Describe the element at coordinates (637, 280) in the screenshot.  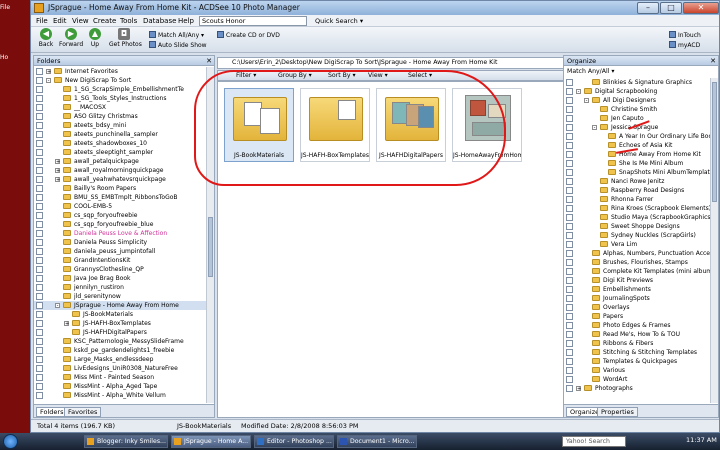
I see `tree-row: Digi Kit Previews` at that location.